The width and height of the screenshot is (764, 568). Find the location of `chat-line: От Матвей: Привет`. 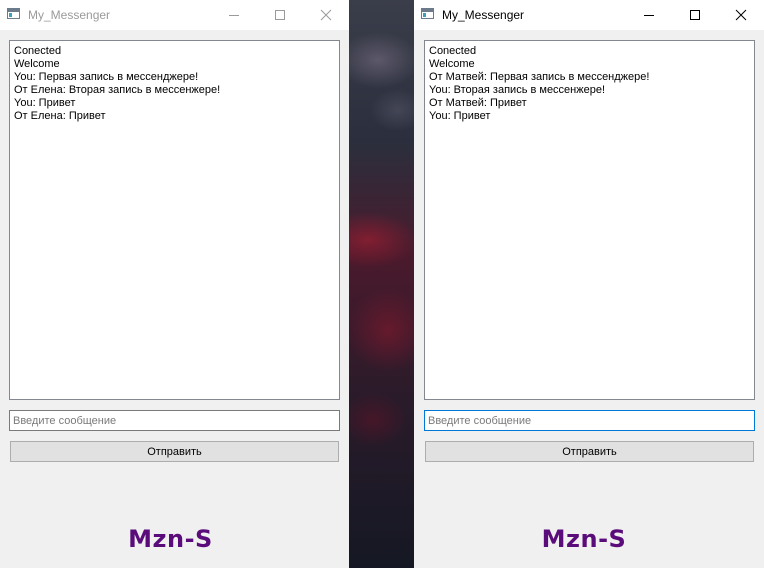

chat-line: От Матвей: Привет is located at coordinates (478, 103).